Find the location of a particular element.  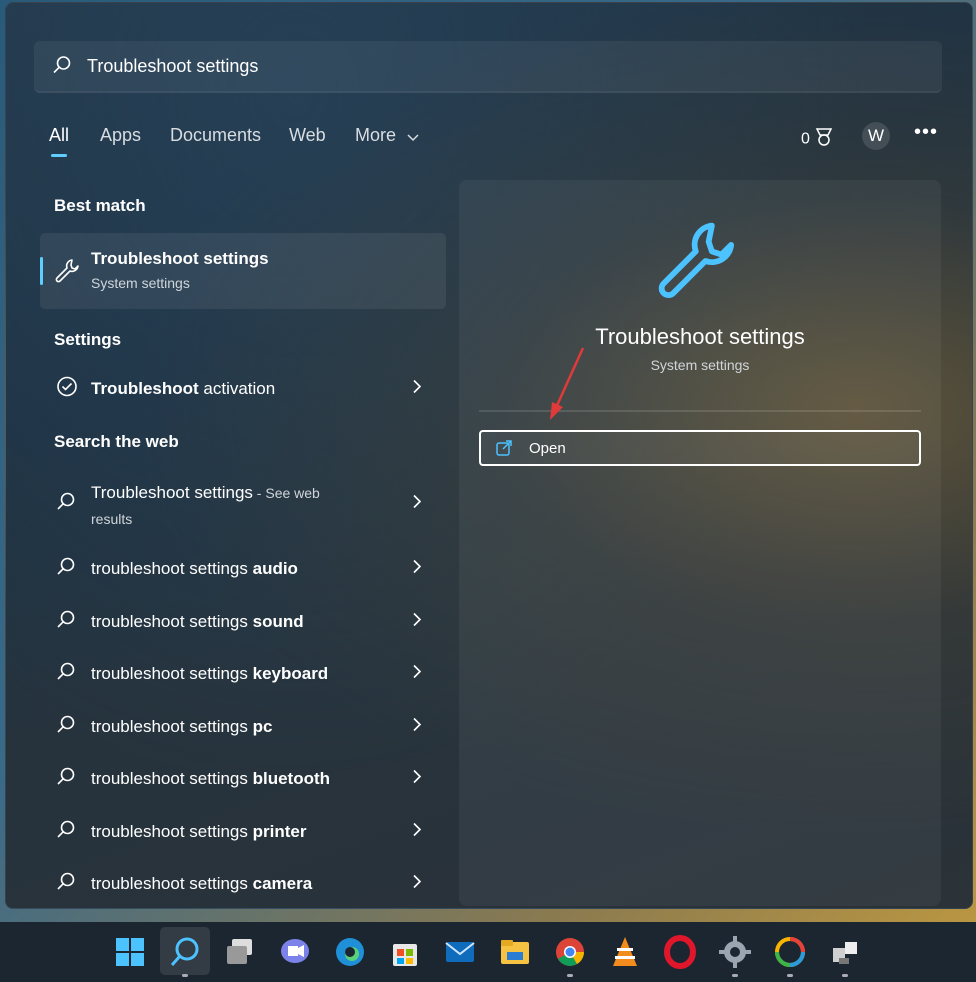

result-label: troubleshoot settings printer is located at coordinates (198, 832).